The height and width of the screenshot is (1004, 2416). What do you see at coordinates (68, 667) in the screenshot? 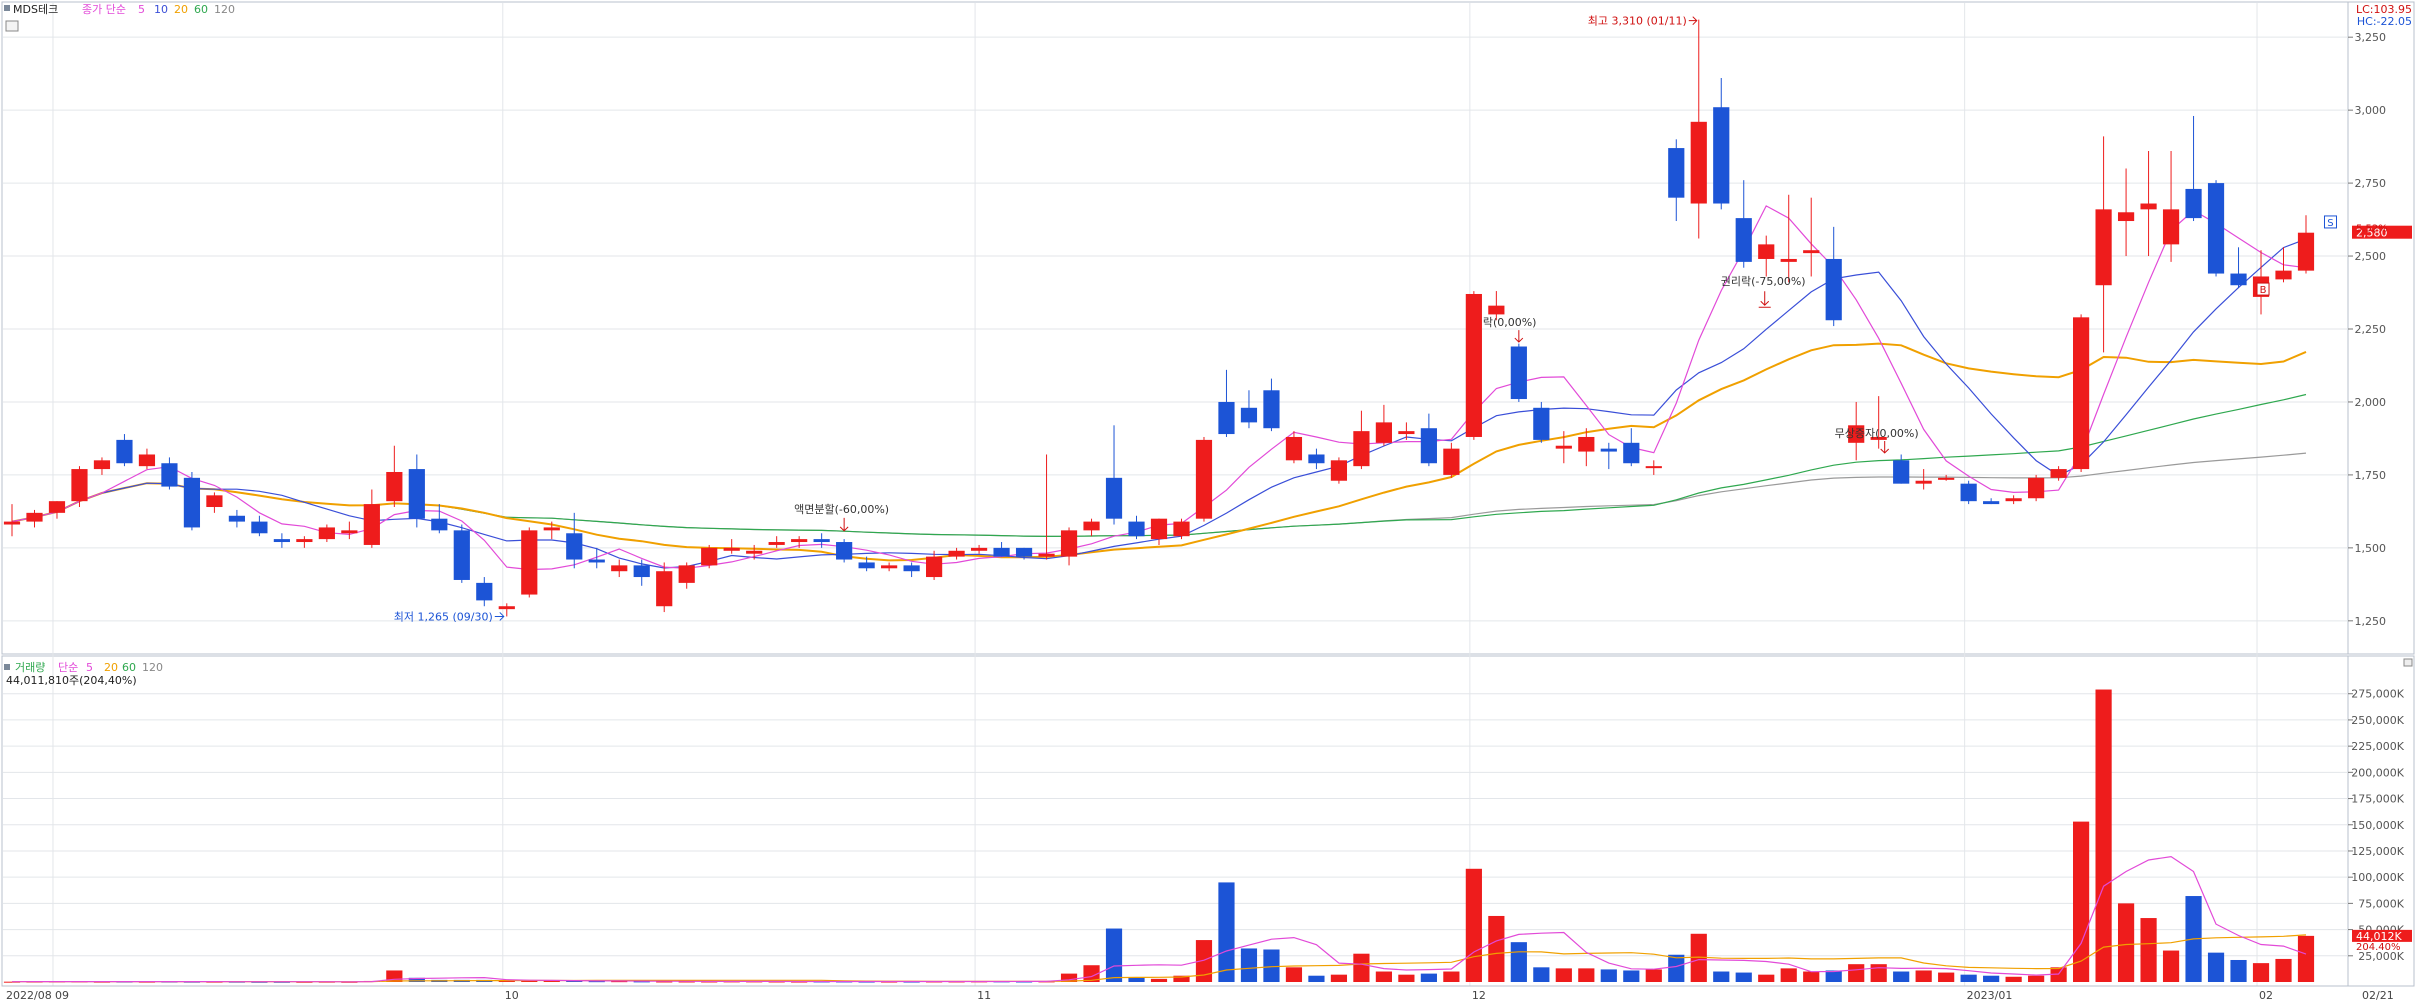
I see `volume-ma-label: 단순` at bounding box center [68, 667].